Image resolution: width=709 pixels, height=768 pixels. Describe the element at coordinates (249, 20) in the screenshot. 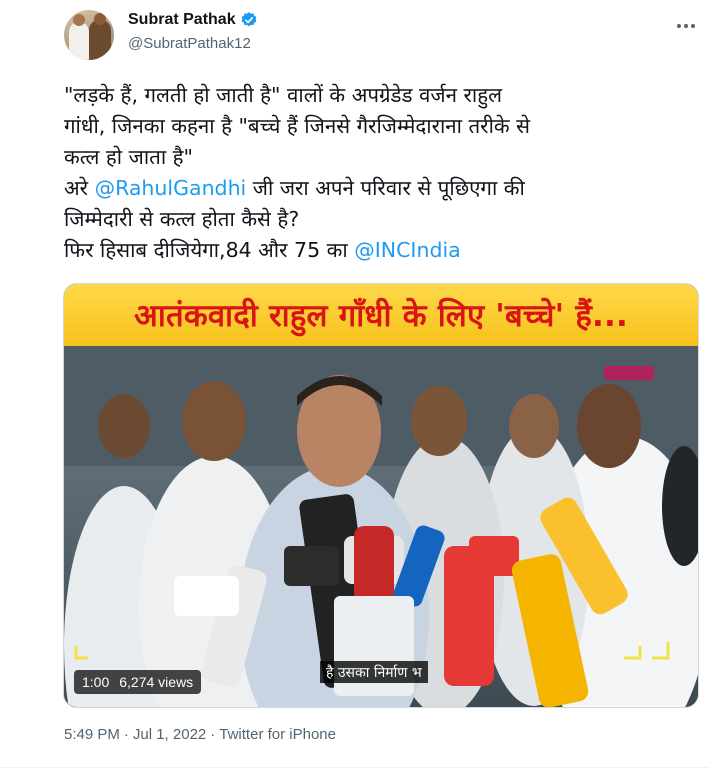

I see `verified-badge-icon` at that location.